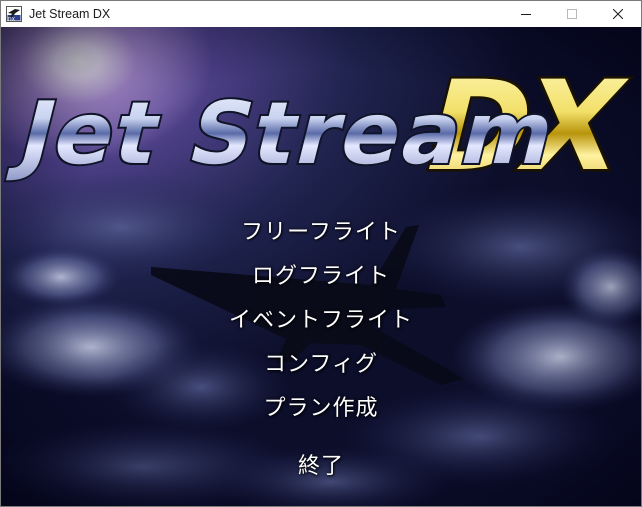 The image size is (642, 507). Describe the element at coordinates (321, 233) in the screenshot. I see `menu-item-free-flight: フリーフライト` at that location.